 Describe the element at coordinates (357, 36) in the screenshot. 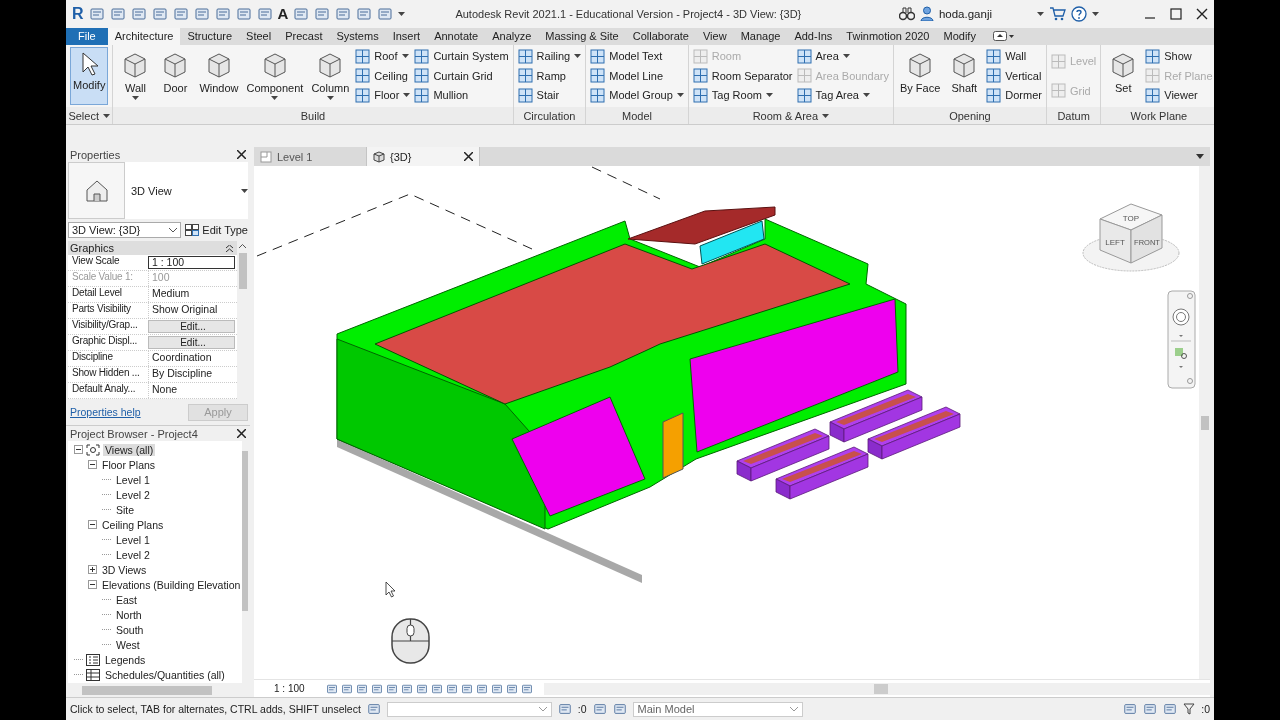

I see `ribbon-tab: Systems` at that location.